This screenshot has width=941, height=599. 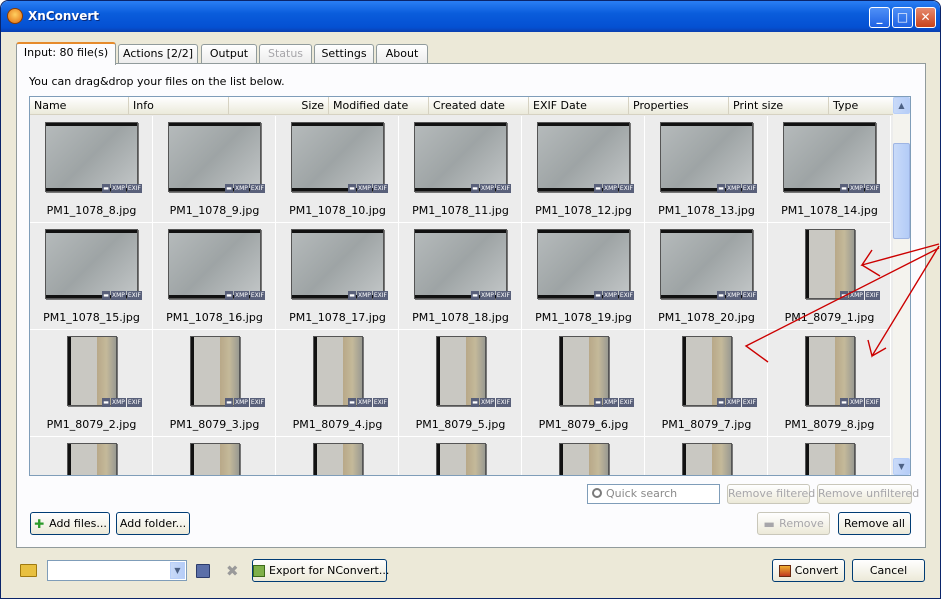 What do you see at coordinates (337, 276) in the screenshot?
I see `file-thumbnail-cell: ▬ XMP EXIF PM1_1078_17.jpg` at bounding box center [337, 276].